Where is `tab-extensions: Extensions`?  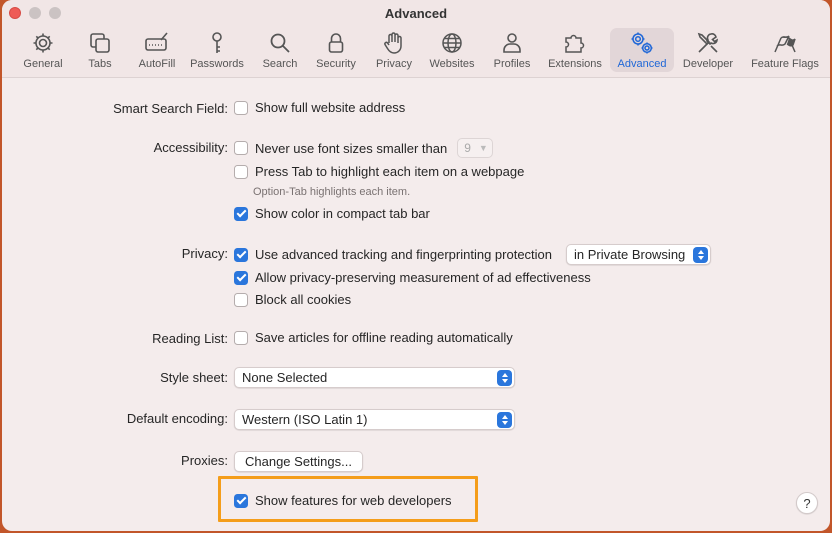
tab-extensions: Extensions is located at coordinates (575, 50).